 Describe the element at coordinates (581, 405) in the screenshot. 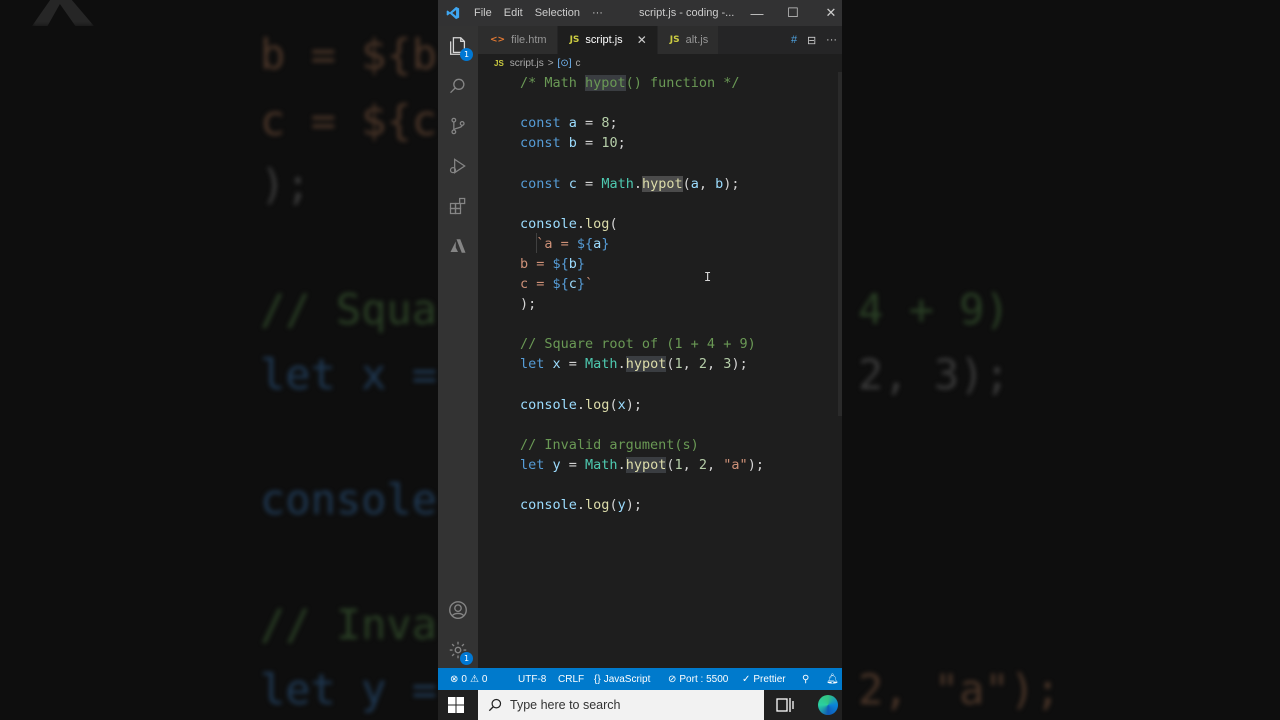

I see `code-line: console.log(x);` at that location.